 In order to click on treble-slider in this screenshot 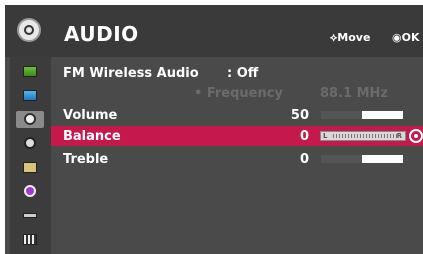, I will do `click(362, 159)`.